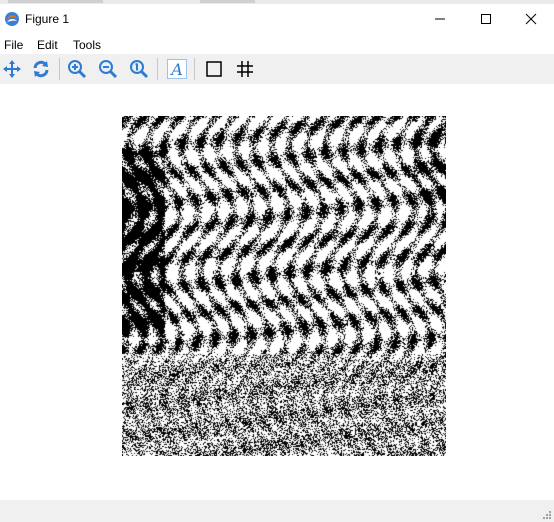 The height and width of the screenshot is (522, 554). I want to click on maximize-button, so click(486, 19).